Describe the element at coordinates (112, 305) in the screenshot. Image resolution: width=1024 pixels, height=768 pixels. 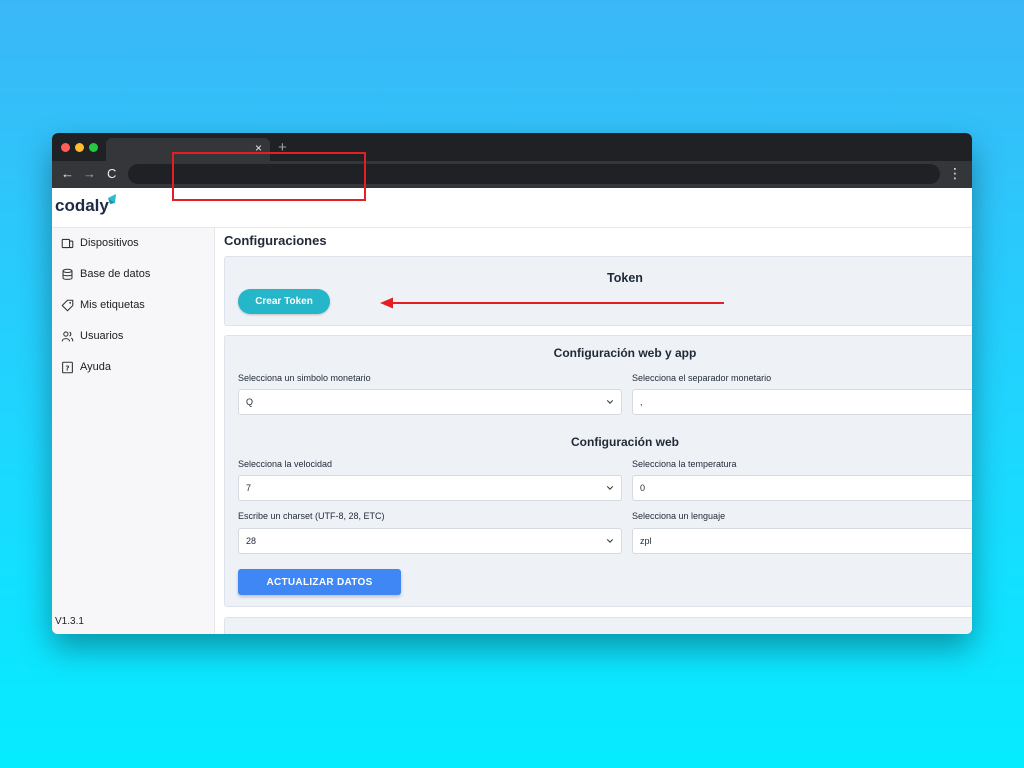
I see `sidebar-item-label: Mis etiquetas` at that location.